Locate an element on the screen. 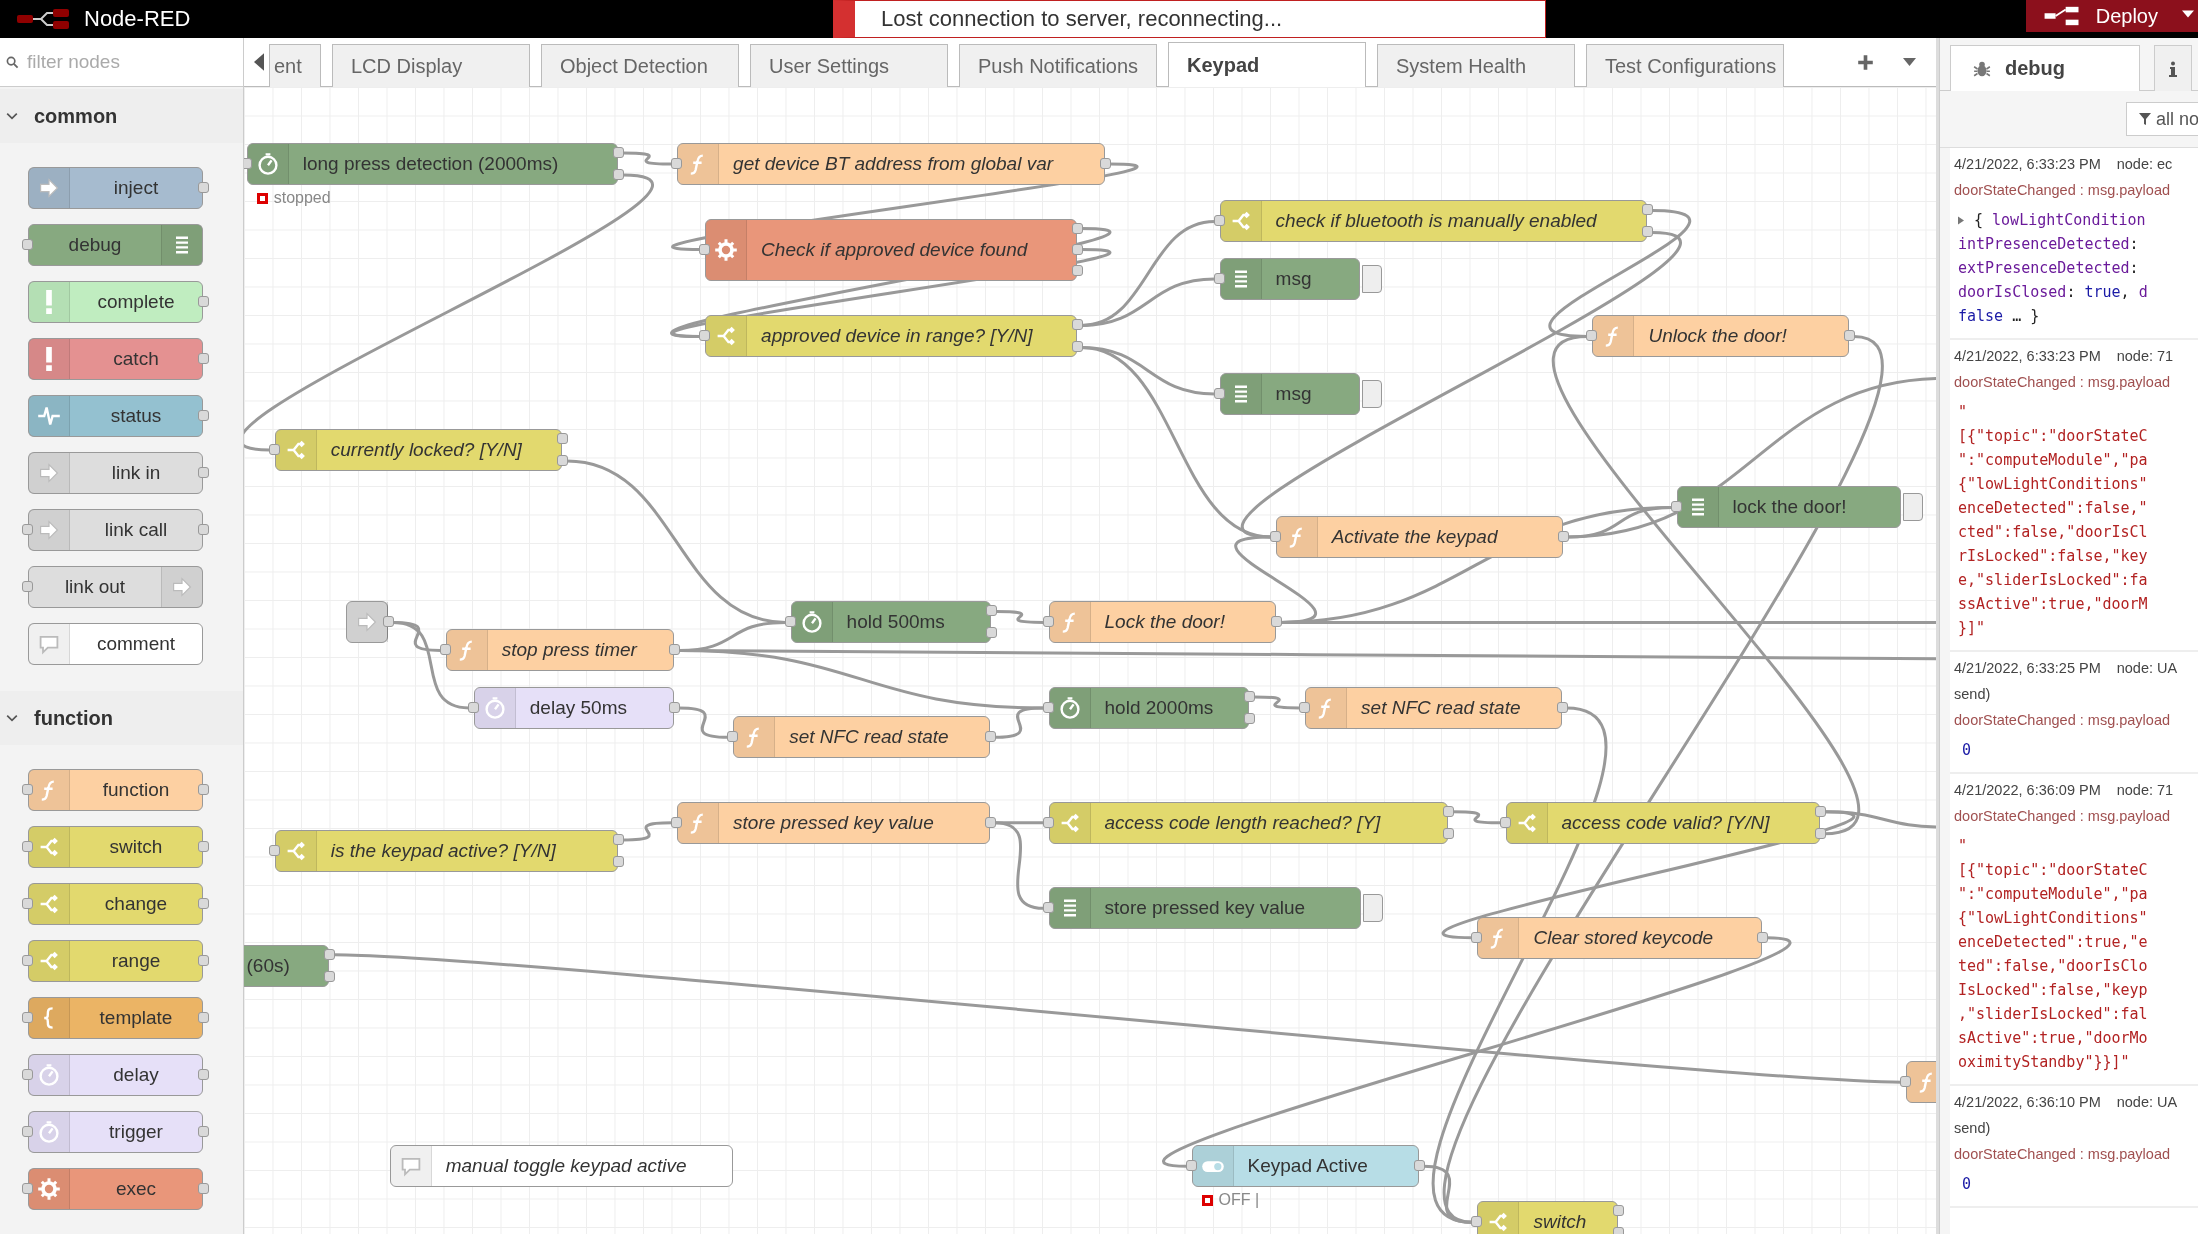  palette-node: catch is located at coordinates (115, 359).